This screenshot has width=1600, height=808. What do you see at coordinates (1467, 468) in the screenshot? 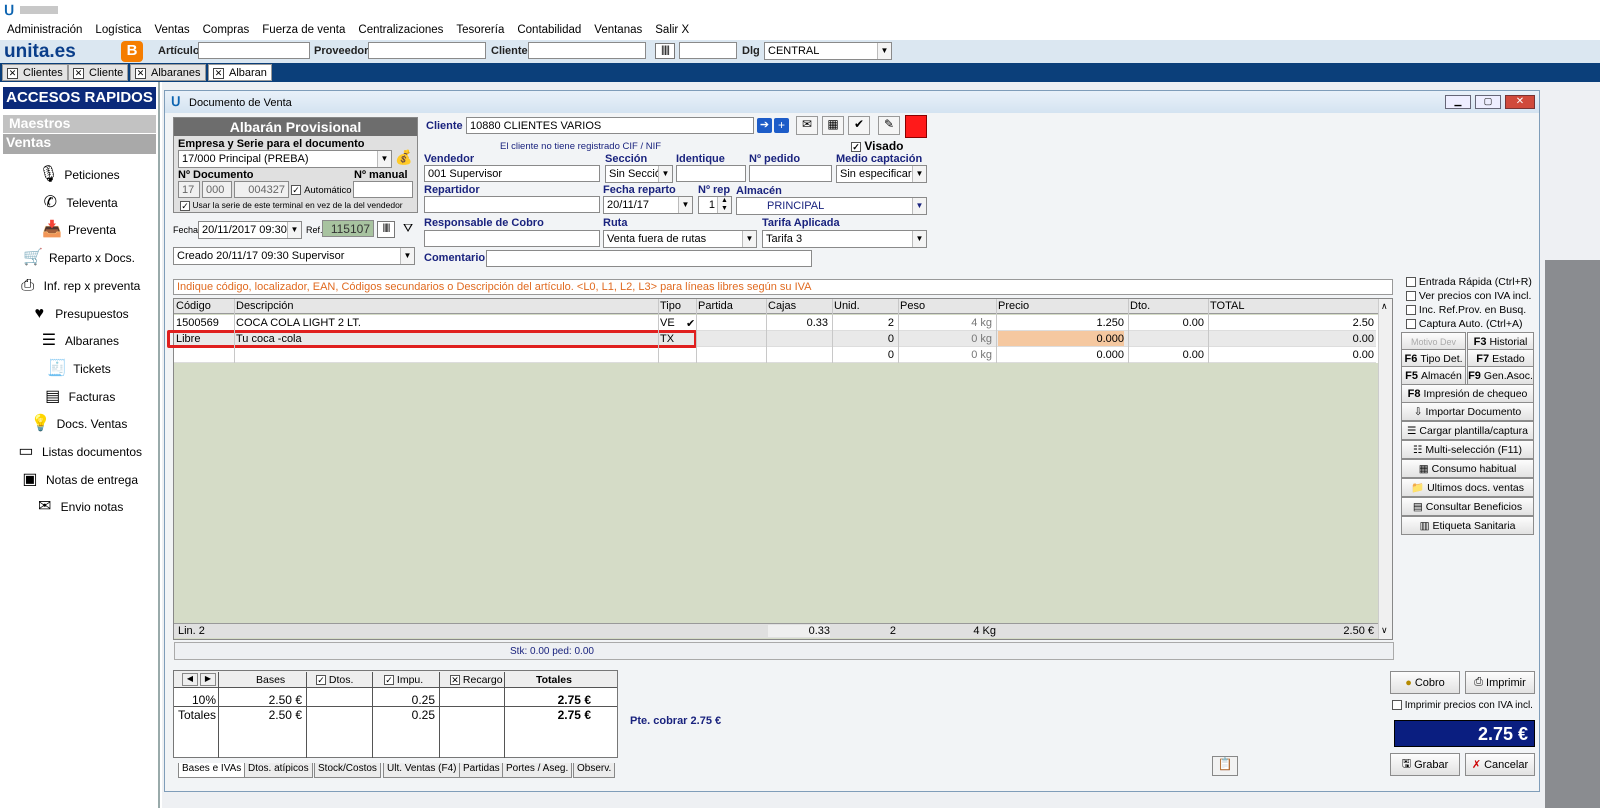
I see `panel-button: ▦ Consumo habitual` at bounding box center [1467, 468].